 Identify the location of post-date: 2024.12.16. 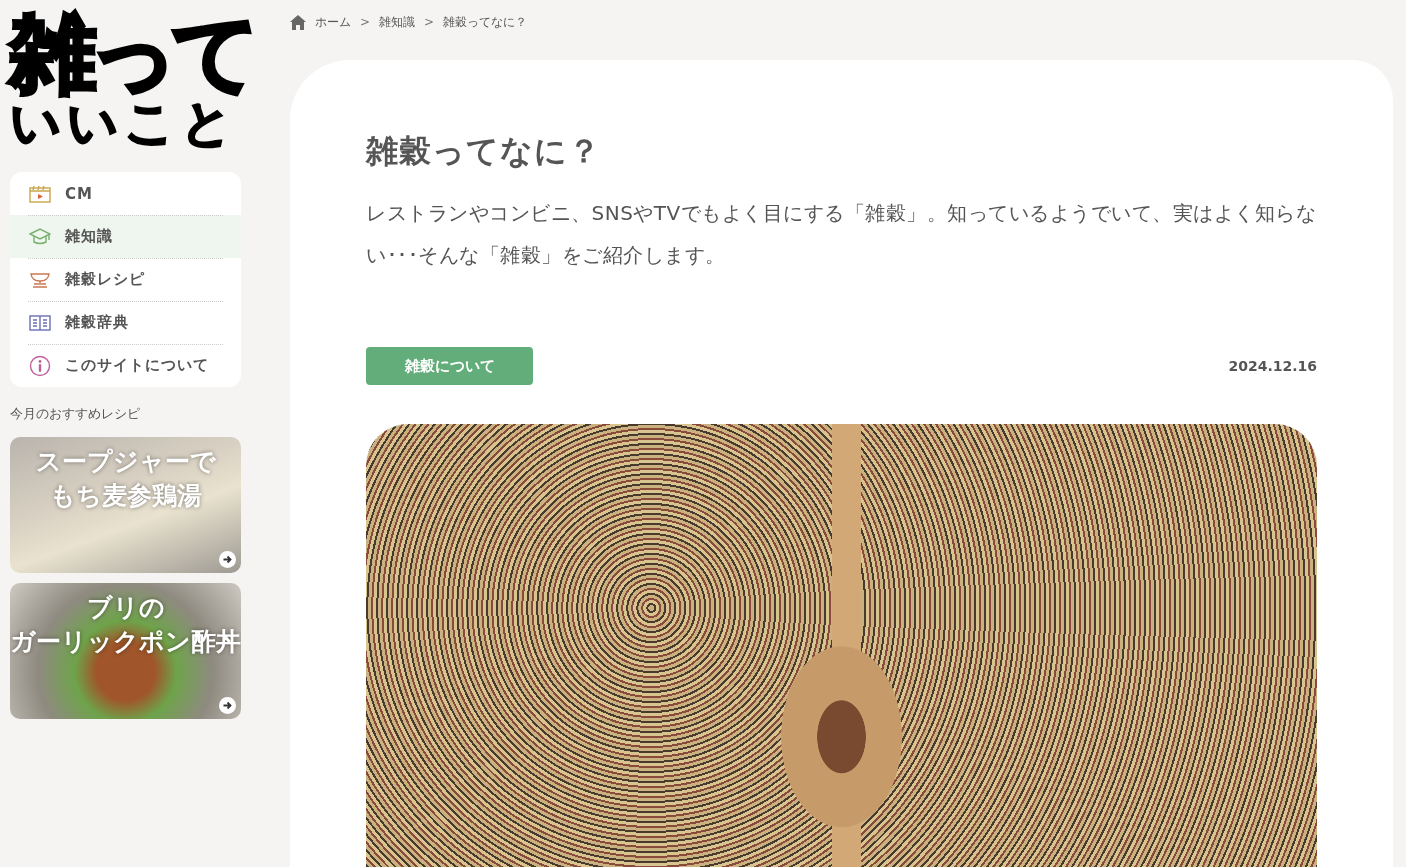
(1272, 366).